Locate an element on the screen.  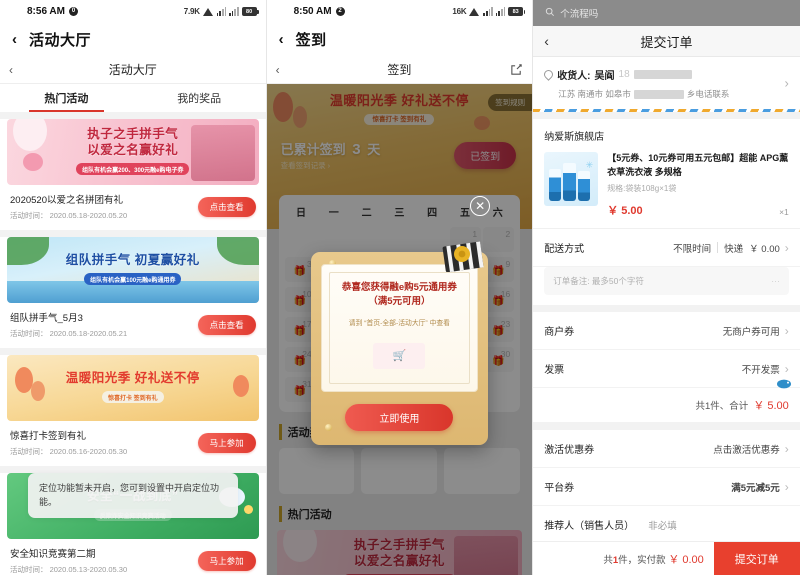
address-section: 收货人: 吴阎 18 江苏 南通市 如皋市 乡电话联系 › is located at coordinates (666, 83).